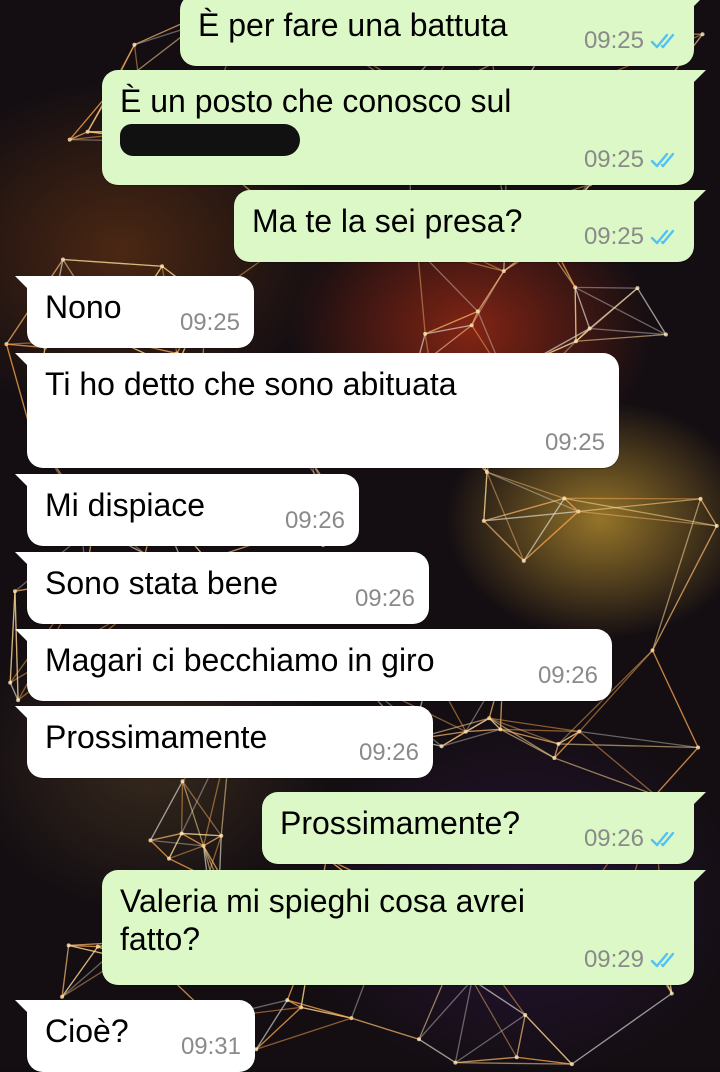 Image resolution: width=720 pixels, height=1072 pixels. I want to click on message-time: 09:31, so click(211, 1047).